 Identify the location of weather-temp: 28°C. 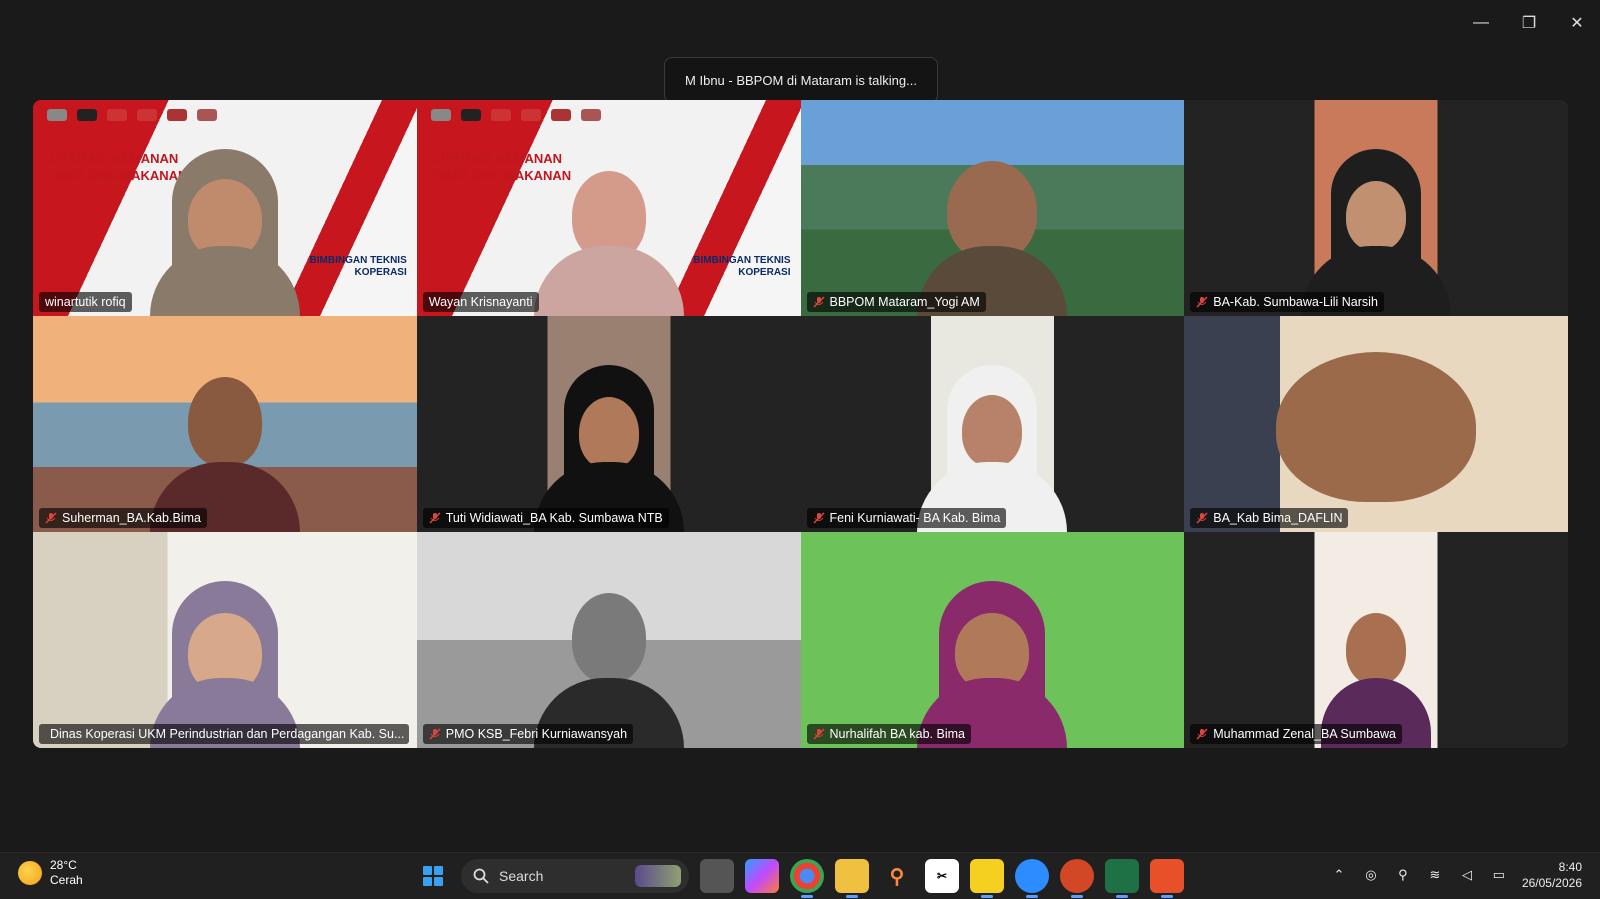
(63, 865).